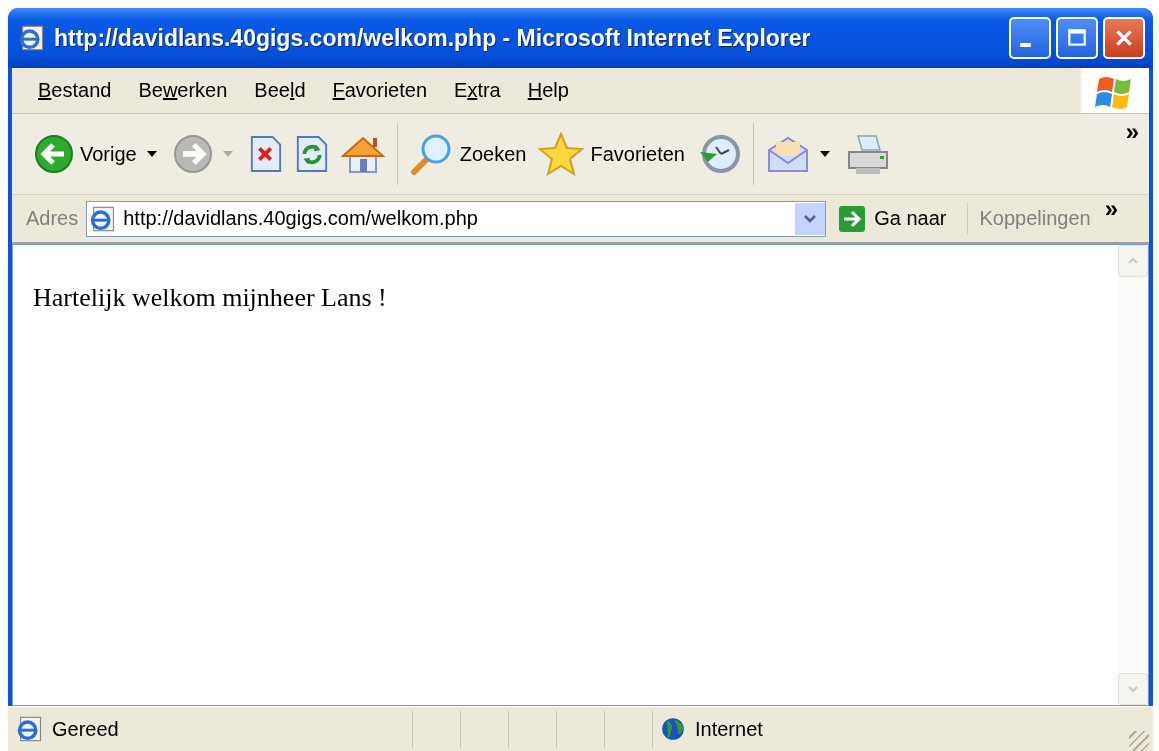  I want to click on welcome-text: Hartelijk welkom mijnheer Lans !, so click(210, 298).